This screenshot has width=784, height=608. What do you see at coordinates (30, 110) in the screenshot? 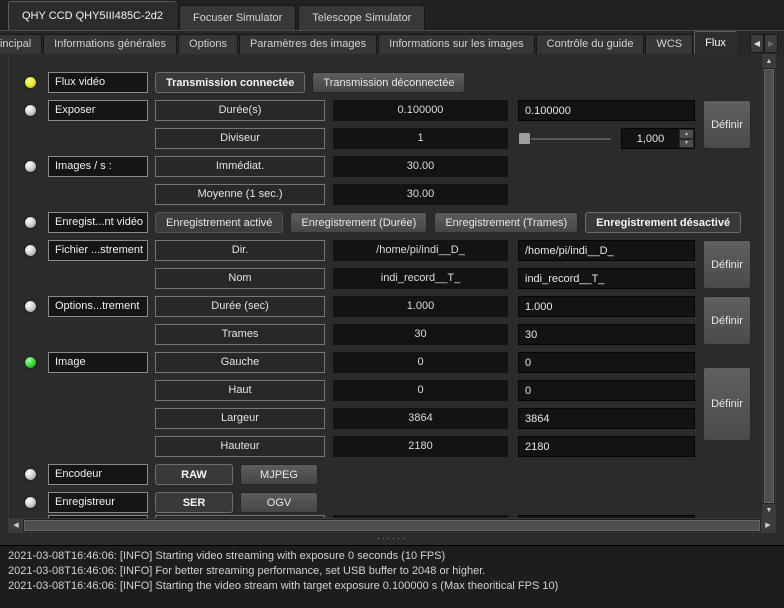
I see `status-led-exposure` at bounding box center [30, 110].